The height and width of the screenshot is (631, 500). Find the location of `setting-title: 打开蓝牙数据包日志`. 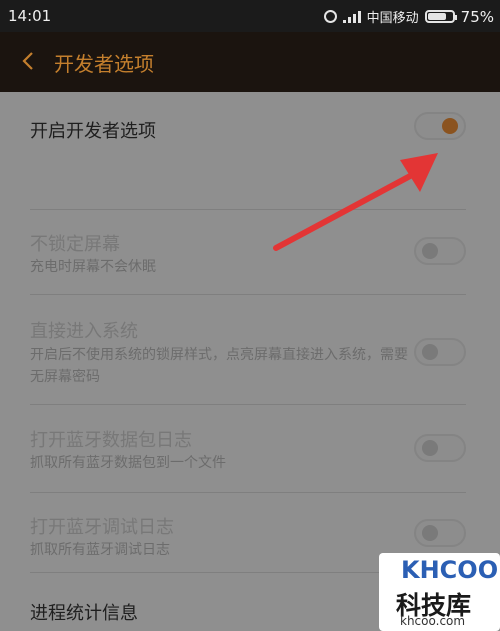

setting-title: 打开蓝牙数据包日志 is located at coordinates (111, 440).